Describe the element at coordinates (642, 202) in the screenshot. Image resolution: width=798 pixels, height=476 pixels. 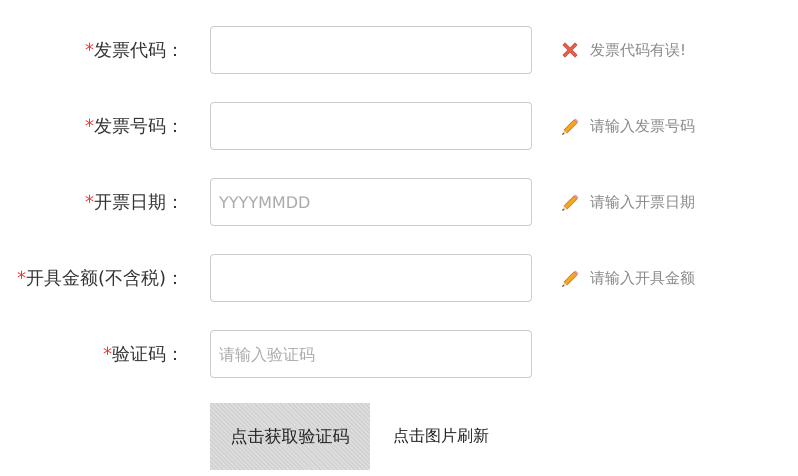
I see `hint-text: 请输入开票日期` at that location.